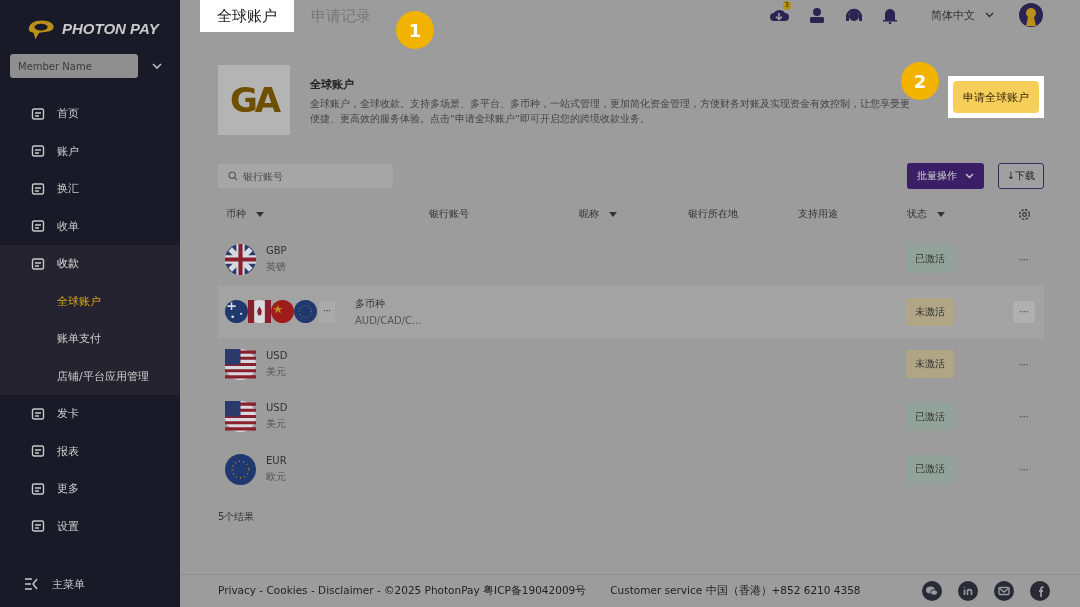 Image resolution: width=1080 pixels, height=607 pixels. I want to click on star-flag-icon, so click(282, 312).